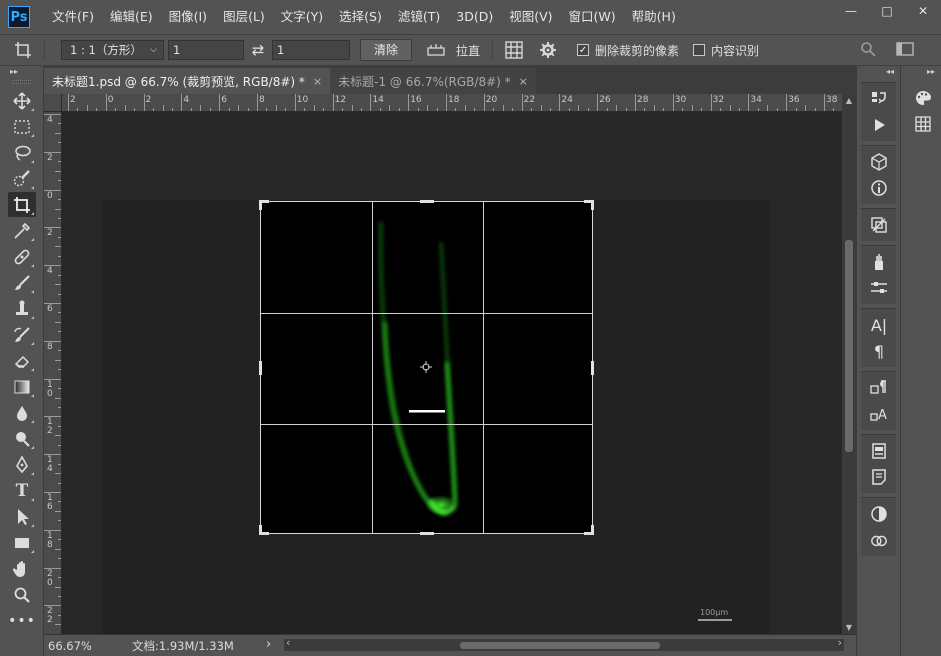 The width and height of the screenshot is (941, 656). Describe the element at coordinates (302, 17) in the screenshot. I see `menu-item: 文字(Y)` at that location.